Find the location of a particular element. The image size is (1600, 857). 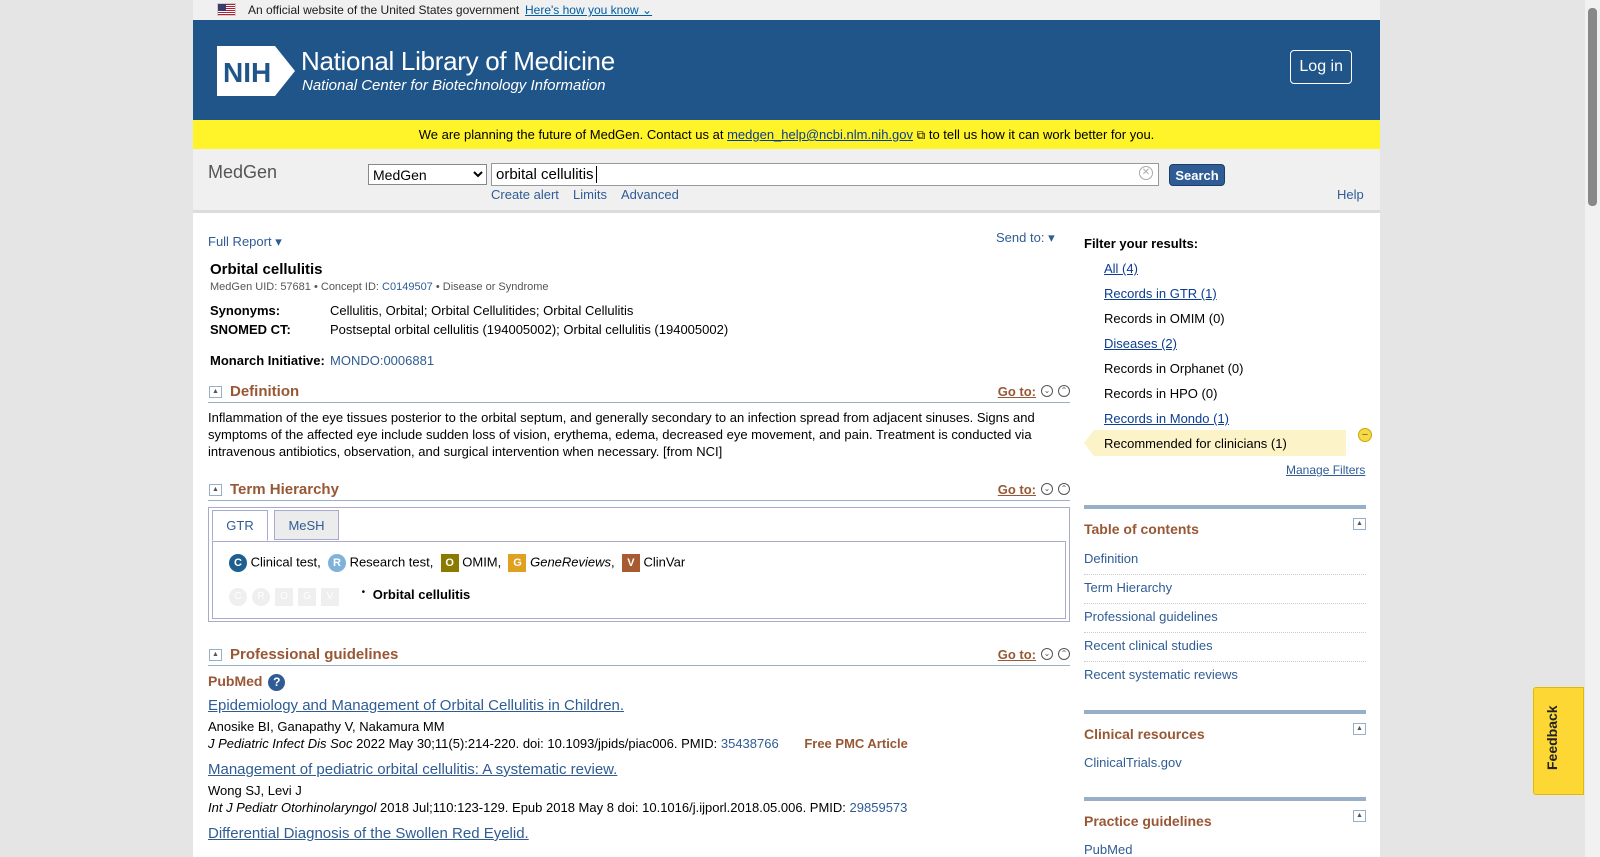

toc-heading: Table of contents is located at coordinates (1141, 529).